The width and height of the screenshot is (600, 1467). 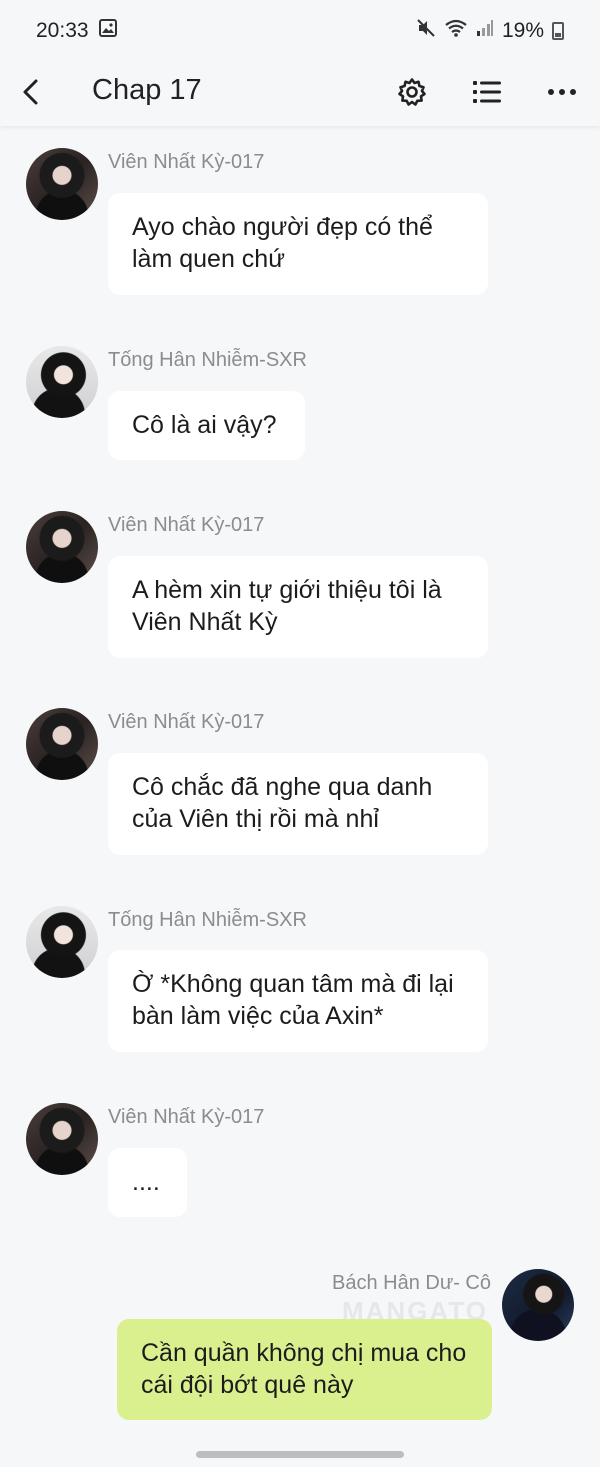 I want to click on back-button, so click(x=30, y=92).